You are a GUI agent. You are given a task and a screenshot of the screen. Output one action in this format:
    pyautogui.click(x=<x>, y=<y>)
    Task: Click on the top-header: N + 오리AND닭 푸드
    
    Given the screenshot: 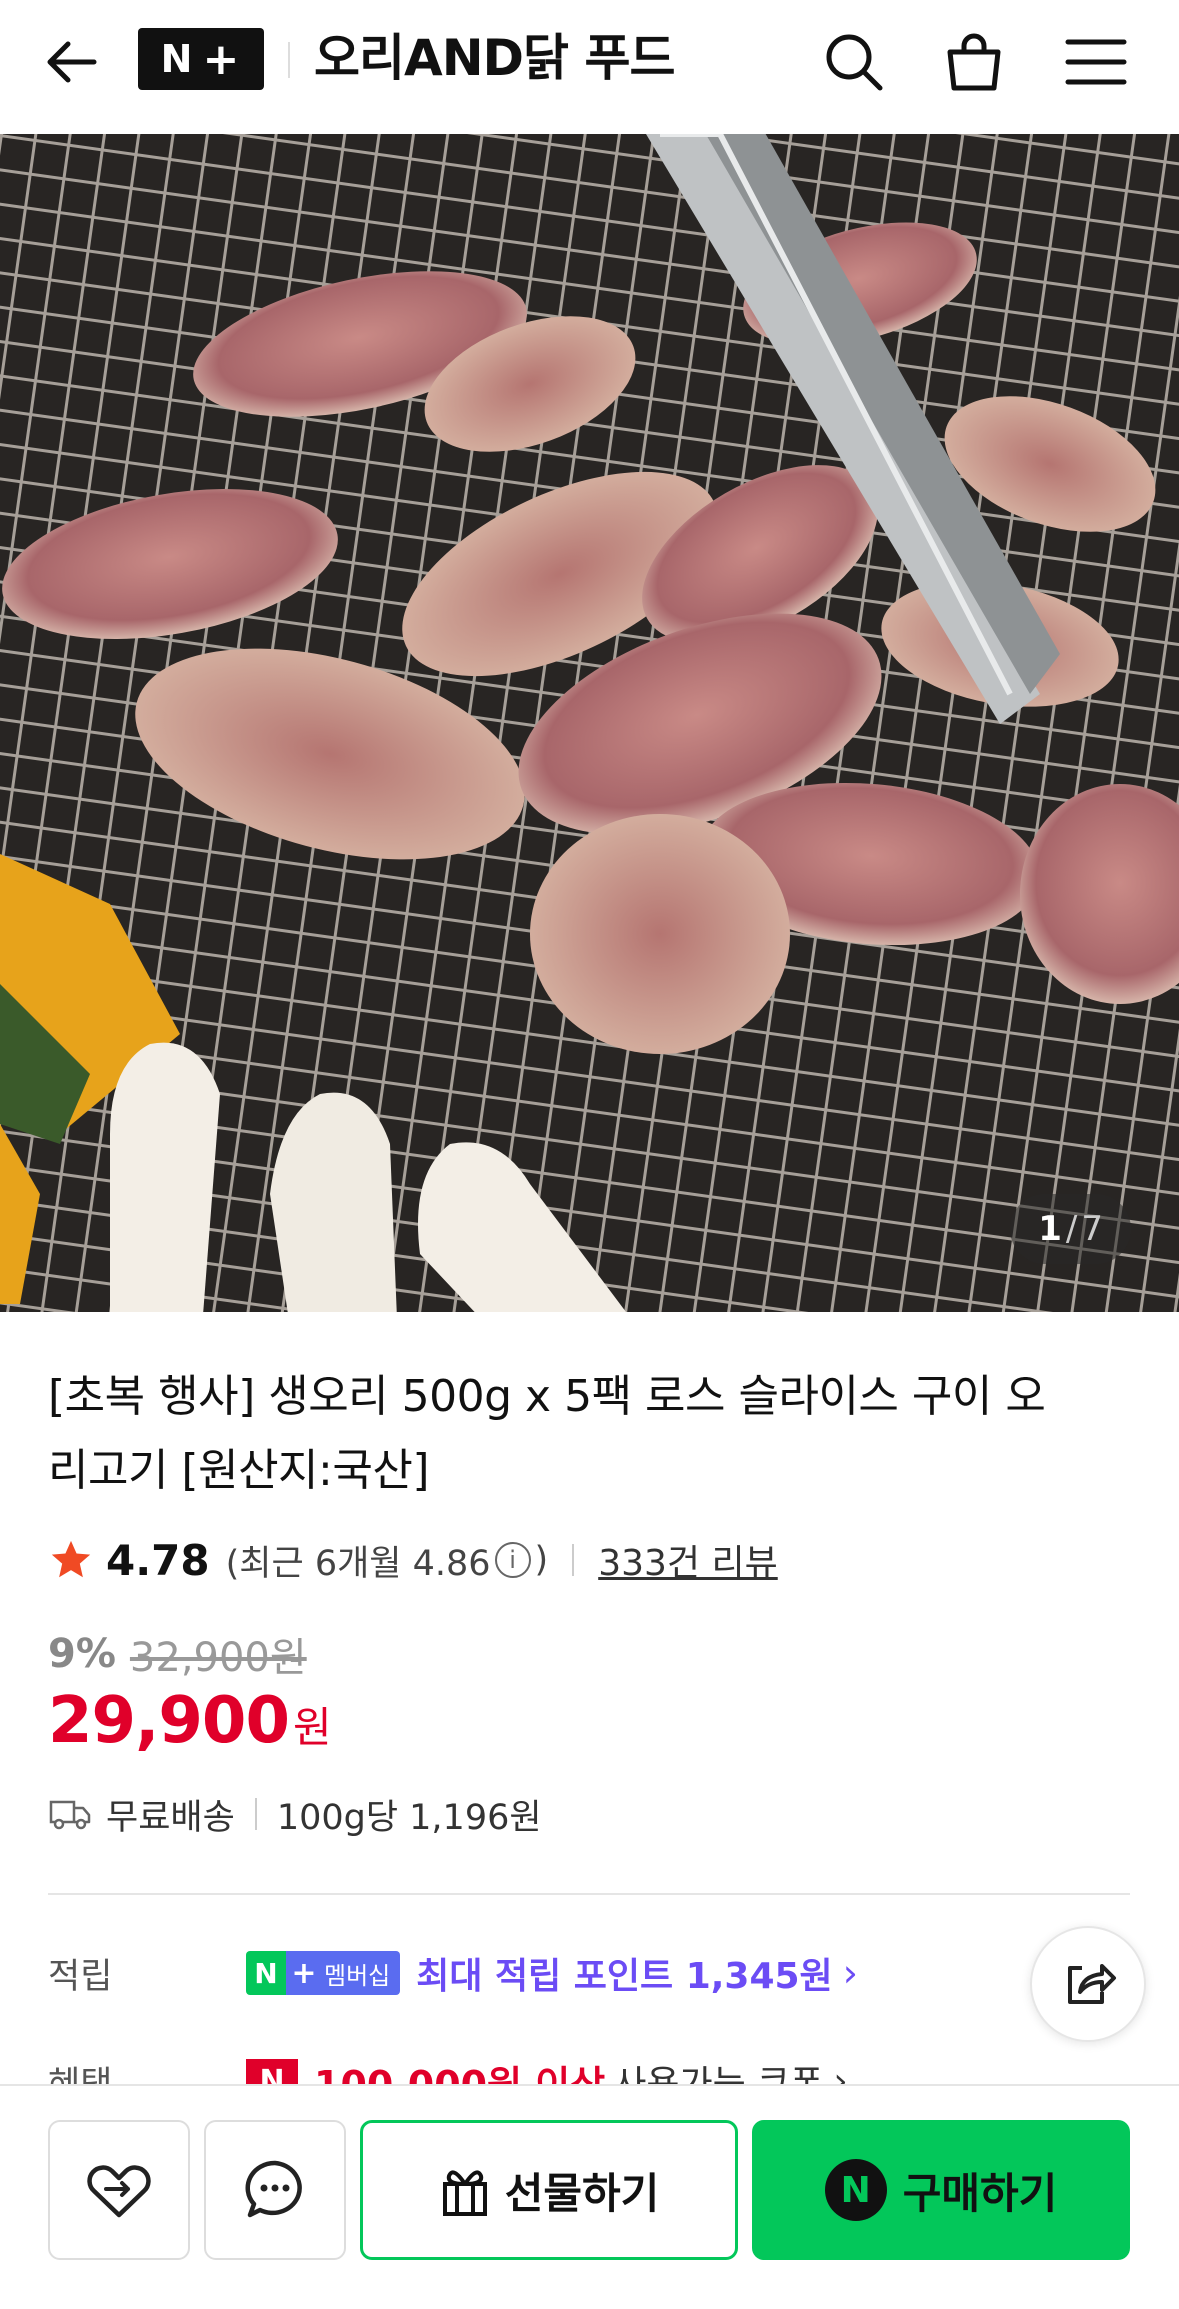 What is the action you would take?
    pyautogui.click(x=589, y=67)
    